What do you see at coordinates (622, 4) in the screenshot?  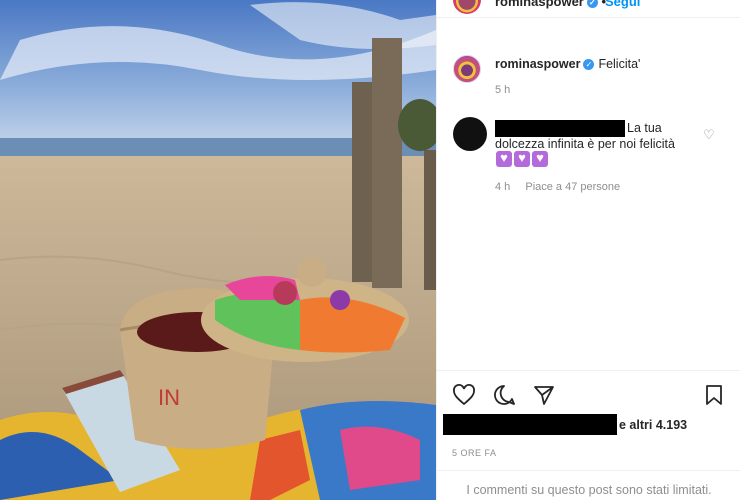 I see `follow-button: Segui` at bounding box center [622, 4].